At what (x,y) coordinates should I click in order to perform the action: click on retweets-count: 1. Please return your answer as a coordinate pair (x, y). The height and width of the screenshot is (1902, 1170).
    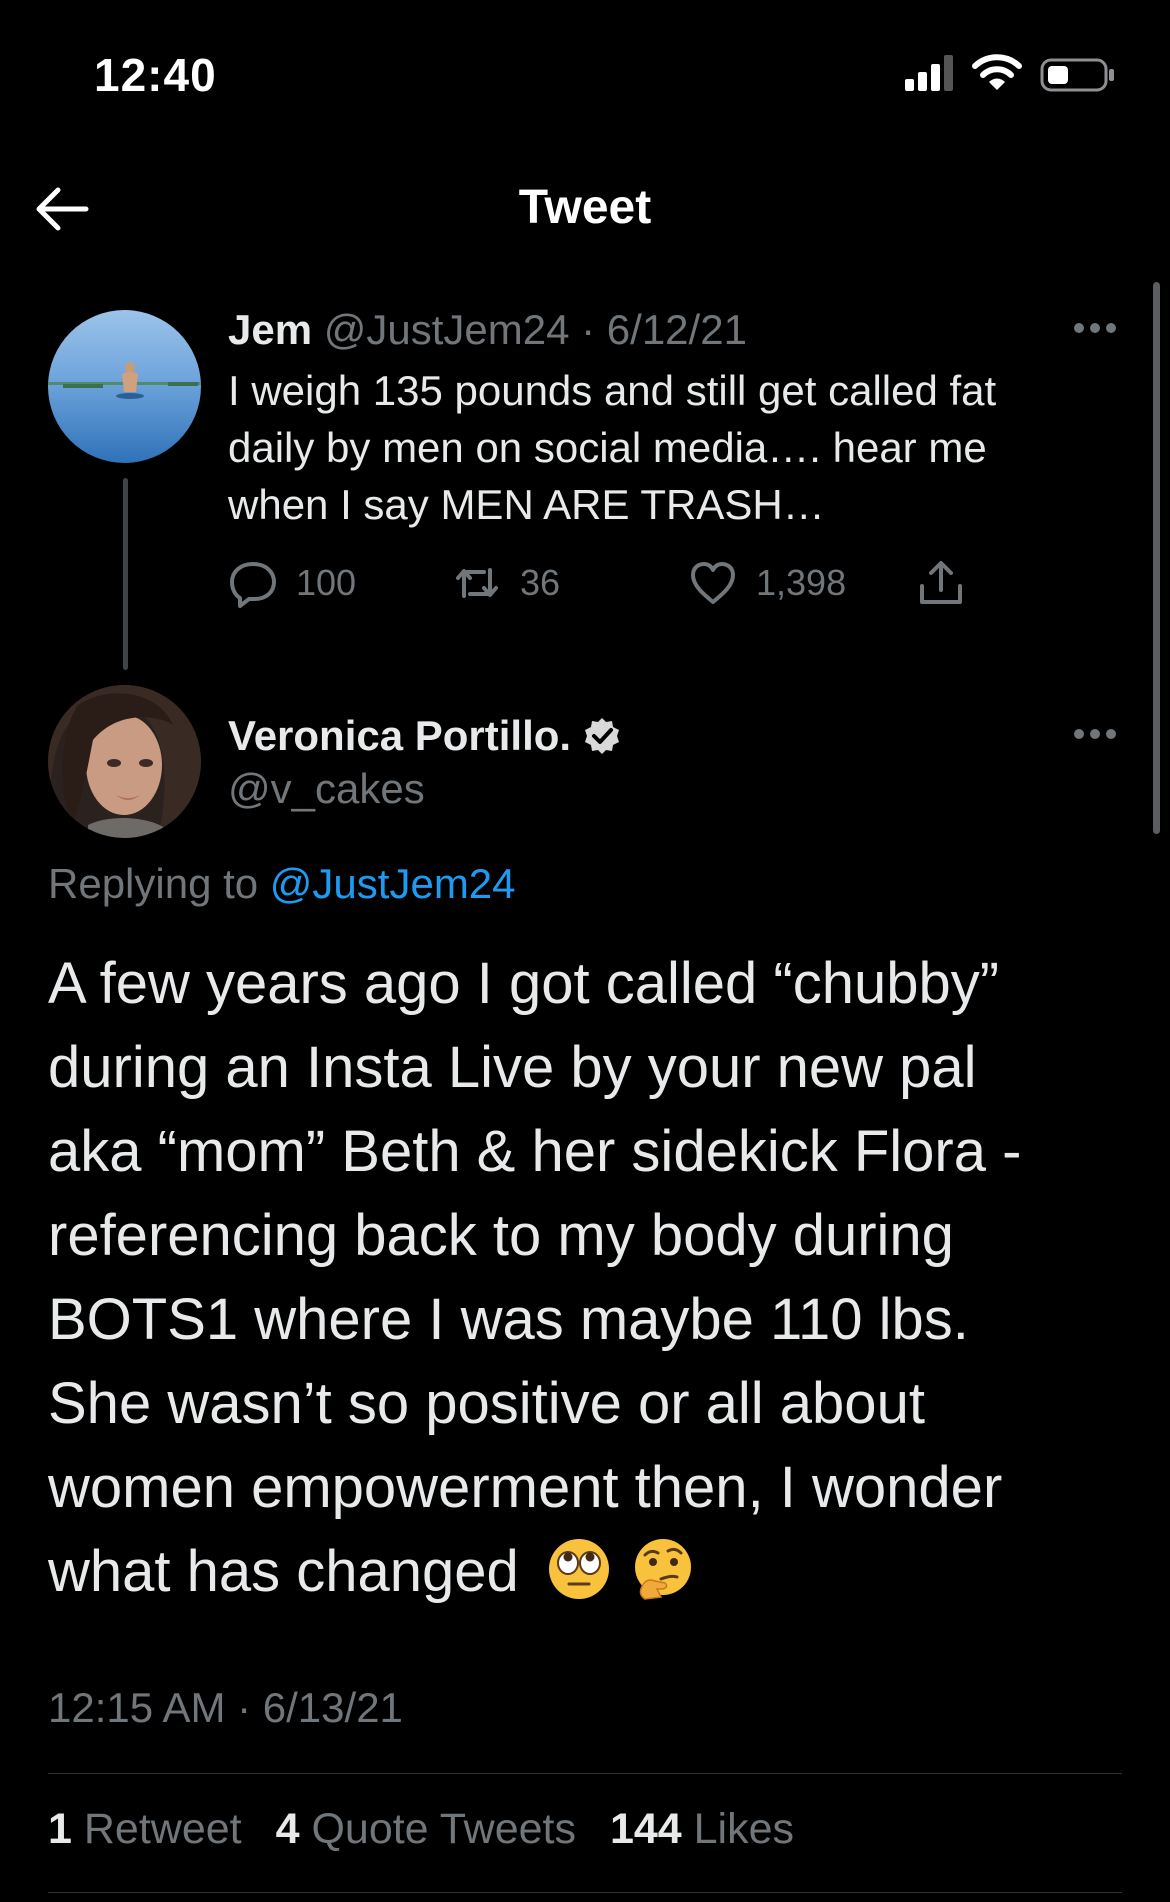
    Looking at the image, I should click on (60, 1829).